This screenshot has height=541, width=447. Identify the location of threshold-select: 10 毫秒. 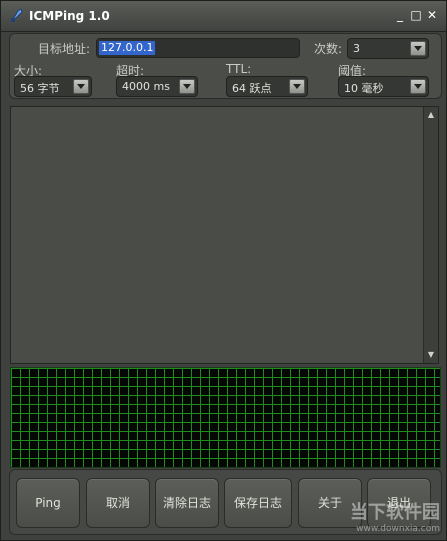
(383, 86).